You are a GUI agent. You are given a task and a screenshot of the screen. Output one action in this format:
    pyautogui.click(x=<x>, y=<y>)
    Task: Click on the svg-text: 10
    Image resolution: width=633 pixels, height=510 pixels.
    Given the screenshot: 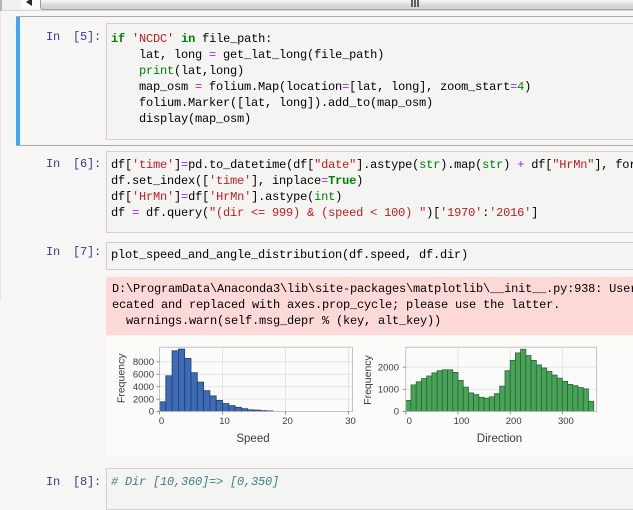 What is the action you would take?
    pyautogui.click(x=224, y=421)
    